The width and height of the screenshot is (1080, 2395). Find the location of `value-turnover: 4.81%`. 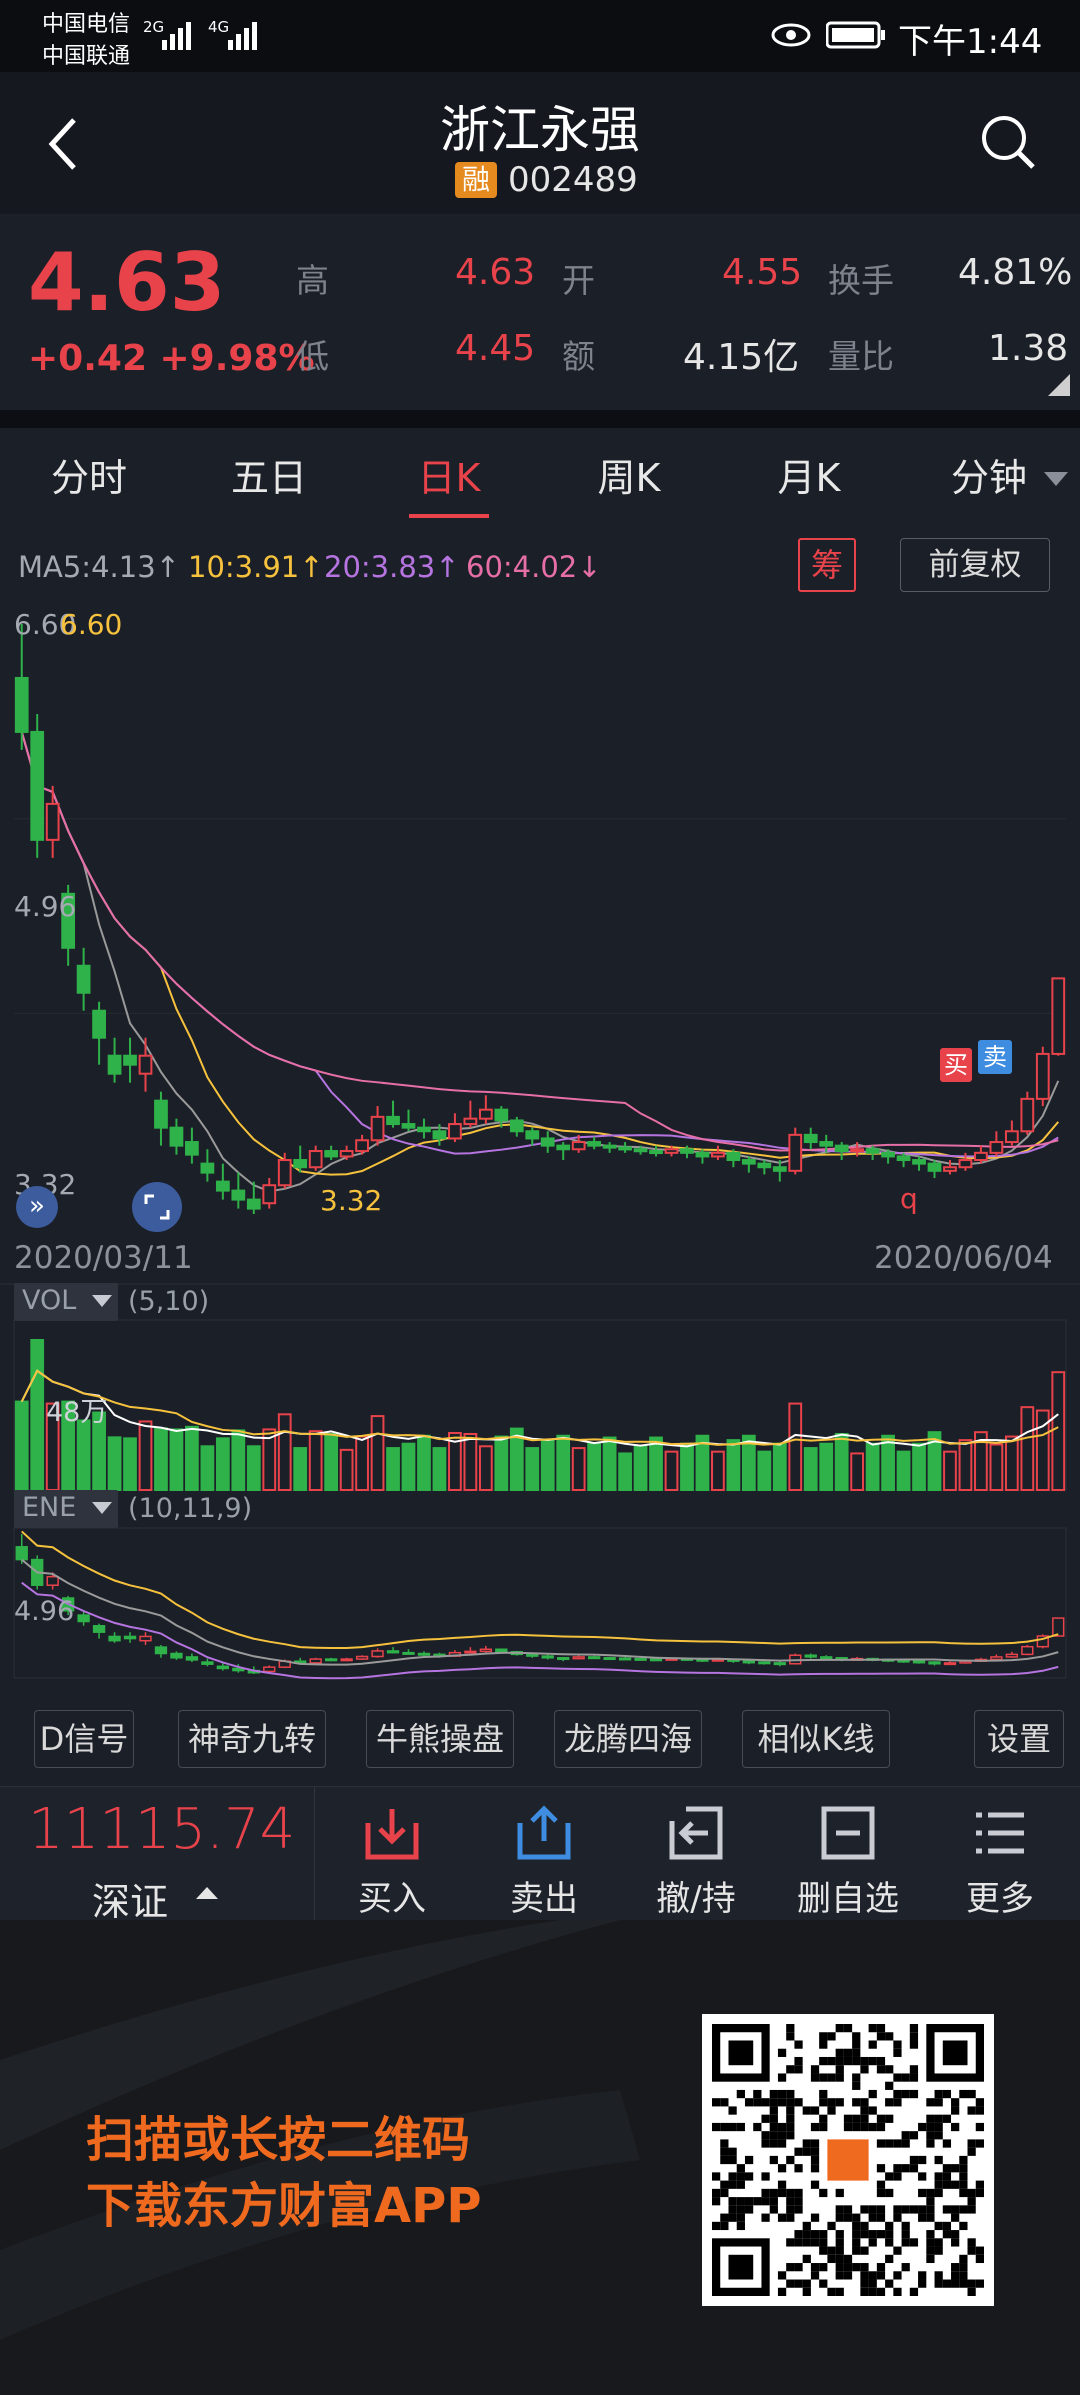

value-turnover: 4.81% is located at coordinates (1015, 272).